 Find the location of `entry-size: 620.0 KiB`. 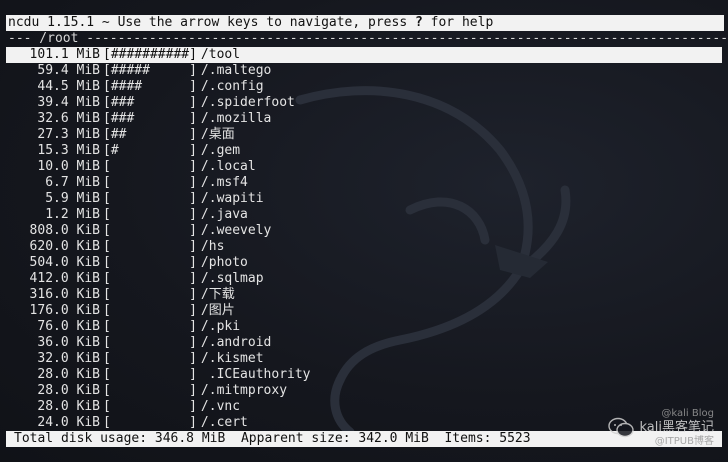

entry-size: 620.0 KiB is located at coordinates (64, 246).